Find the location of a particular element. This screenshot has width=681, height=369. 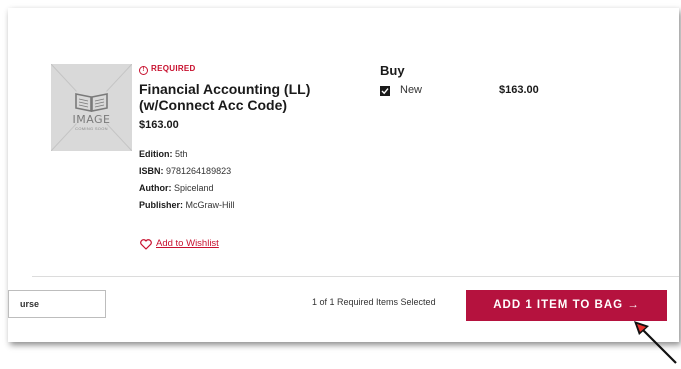

open-book-icon is located at coordinates (91, 102).